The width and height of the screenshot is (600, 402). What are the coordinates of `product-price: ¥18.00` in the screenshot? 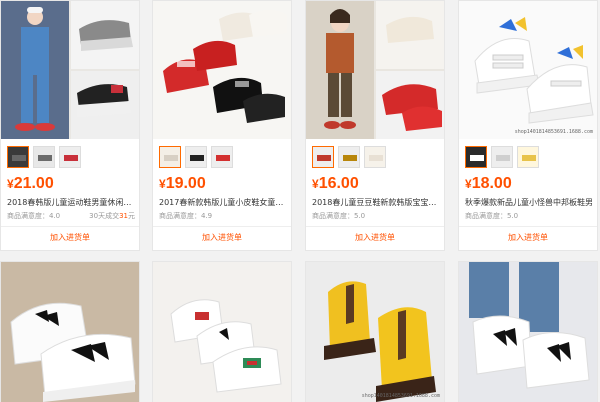 It's located at (488, 183).